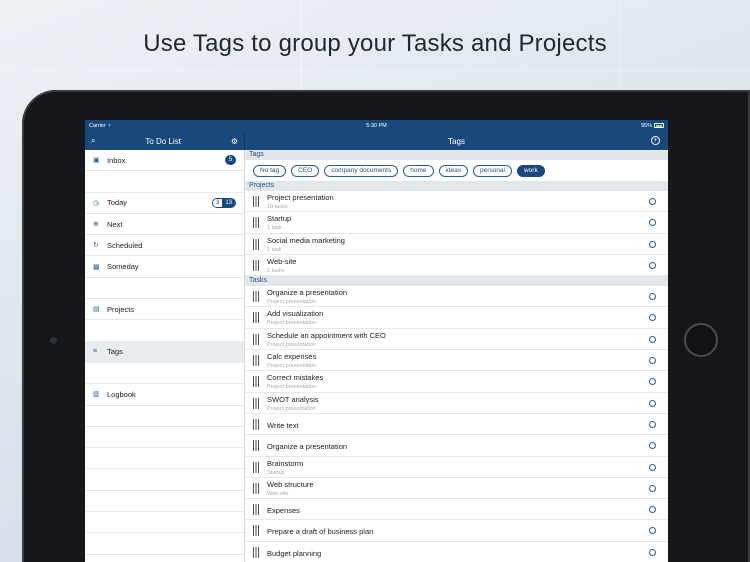 This screenshot has height=562, width=750. Describe the element at coordinates (293, 399) in the screenshot. I see `item-title: SWOT analysis` at that location.